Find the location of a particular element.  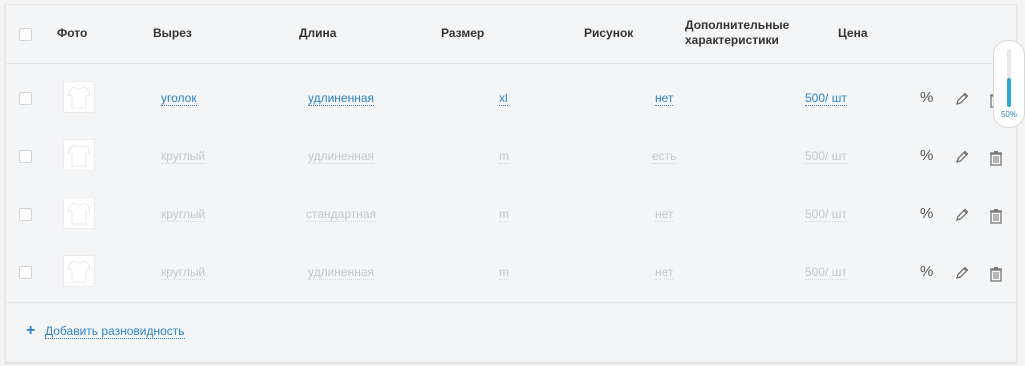

zoom-slider: 50% is located at coordinates (1009, 84).